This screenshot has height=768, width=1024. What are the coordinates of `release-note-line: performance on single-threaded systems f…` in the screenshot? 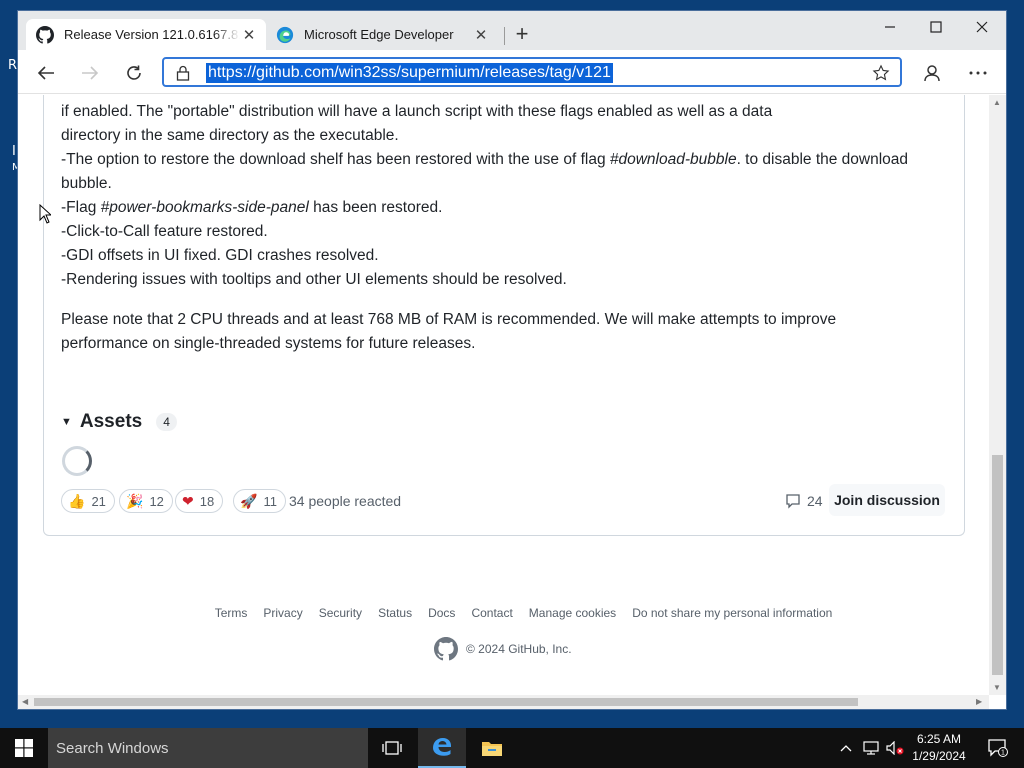 It's located at (268, 343).